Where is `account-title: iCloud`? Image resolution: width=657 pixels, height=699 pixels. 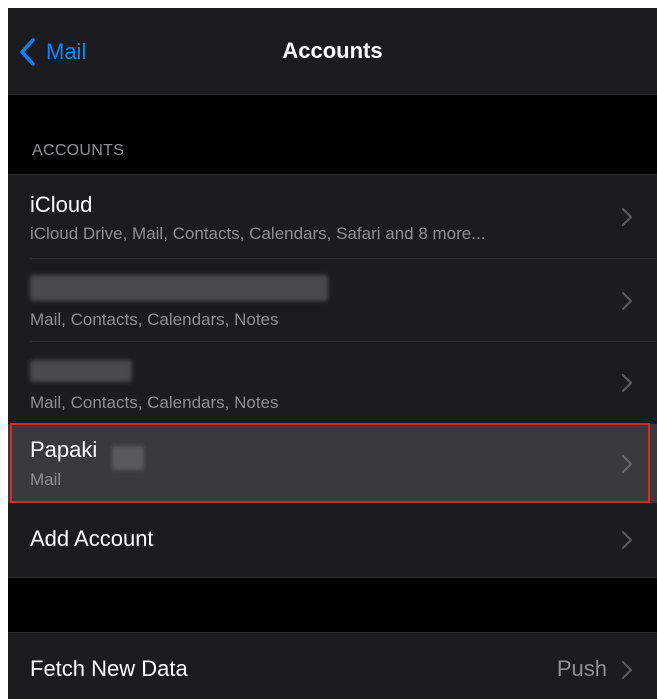 account-title: iCloud is located at coordinates (61, 204).